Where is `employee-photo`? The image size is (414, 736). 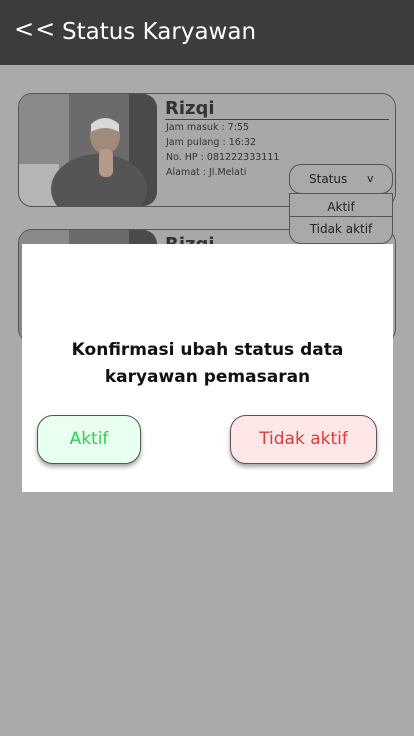 employee-photo is located at coordinates (88, 150).